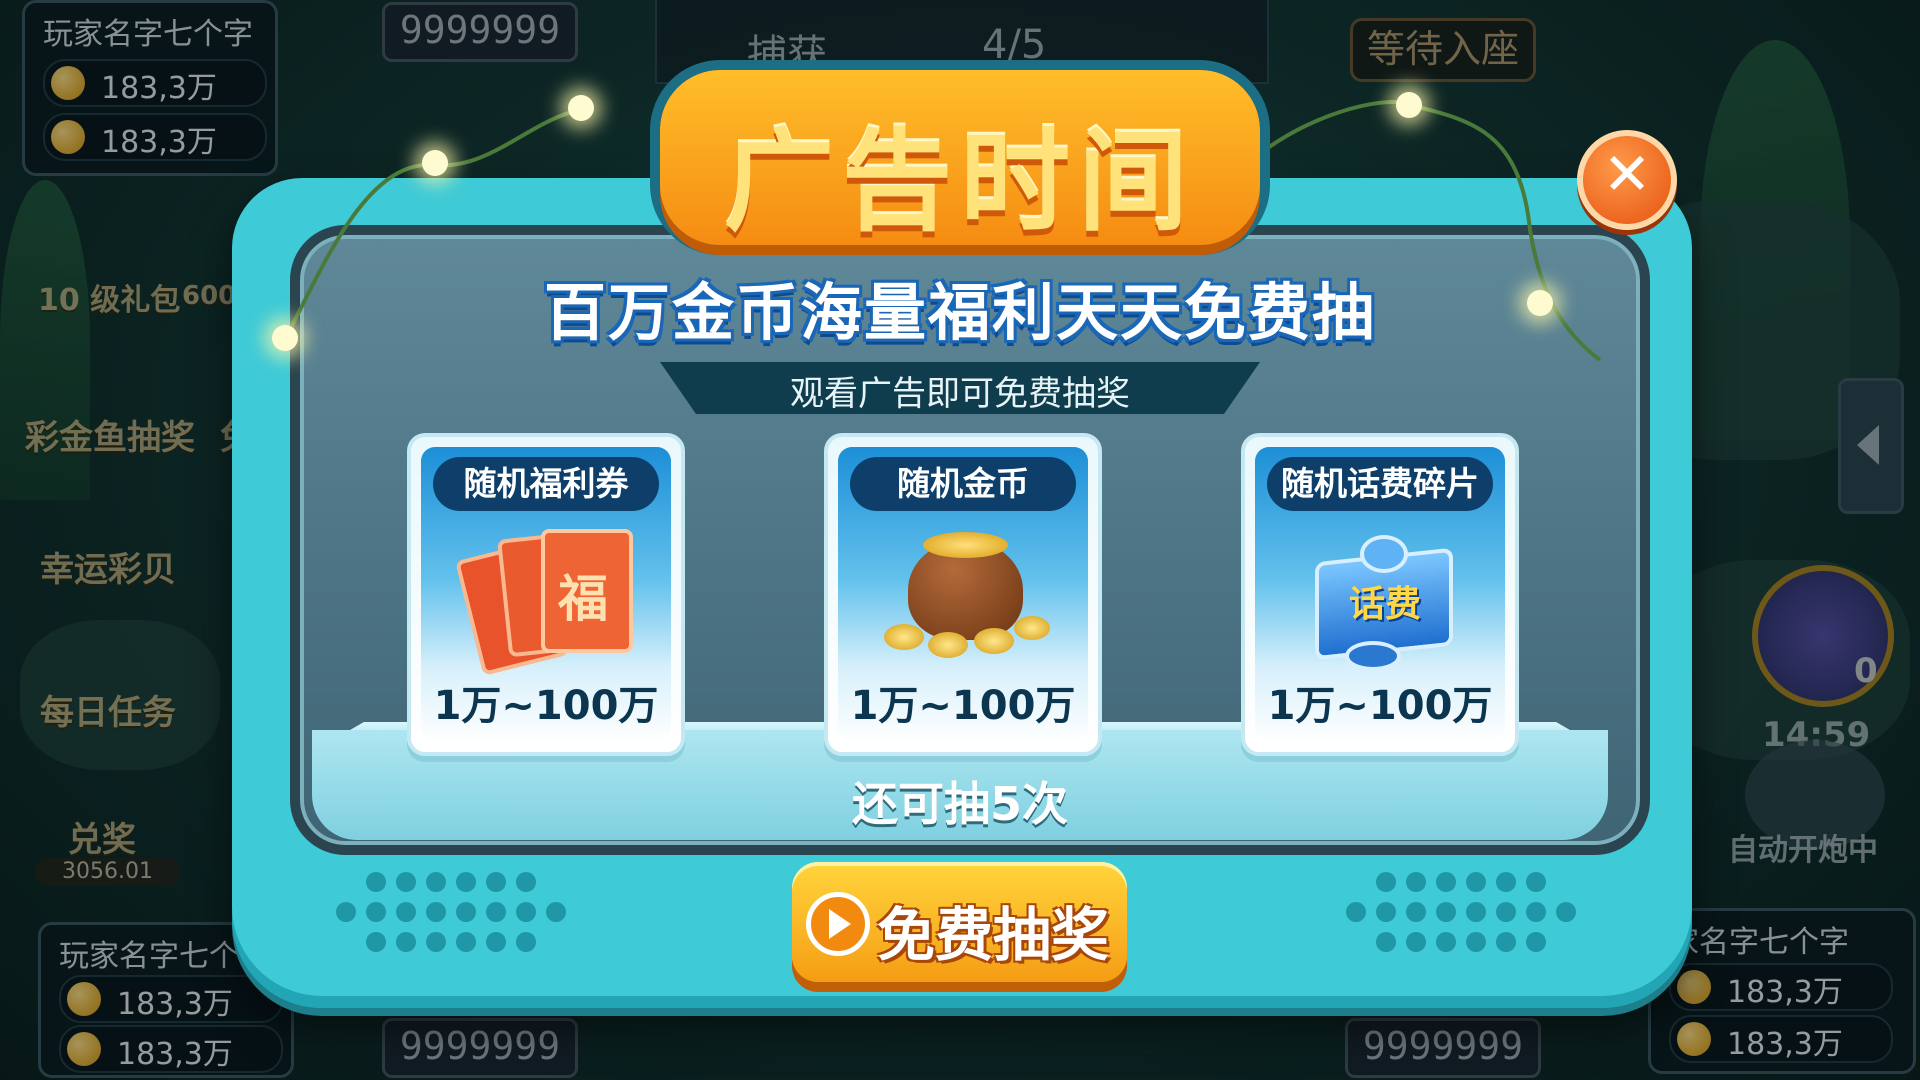  I want to click on modal-subtitle: 百万金币海量福利天天免费抽, so click(959, 312).